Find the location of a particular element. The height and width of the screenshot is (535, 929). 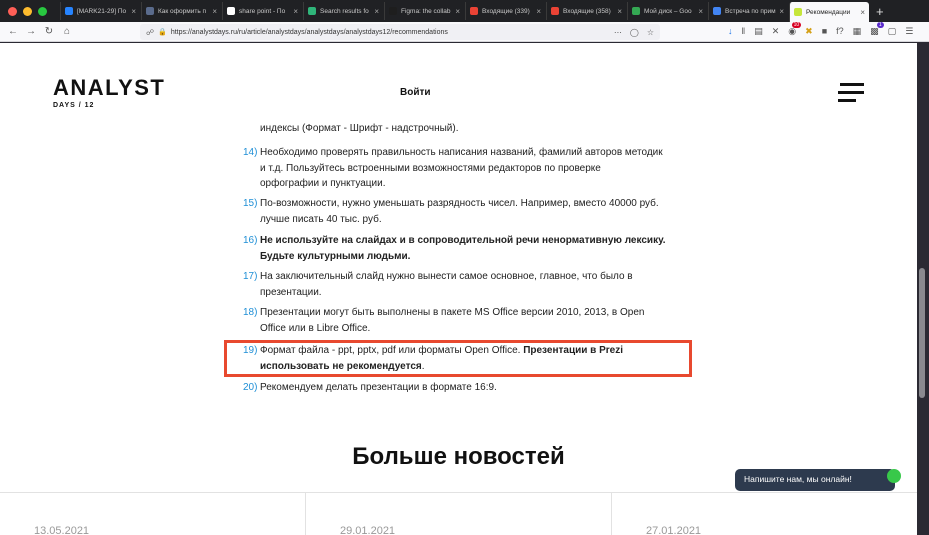

browser-tab: Входящие (339) × is located at coordinates (505, 11).